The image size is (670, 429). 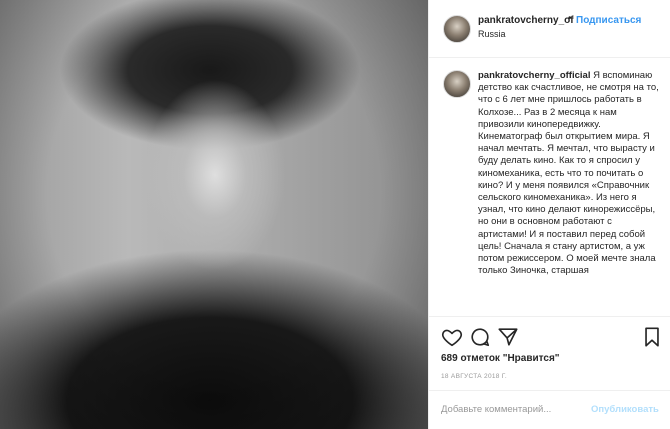 I want to click on heart-icon, so click(x=452, y=337).